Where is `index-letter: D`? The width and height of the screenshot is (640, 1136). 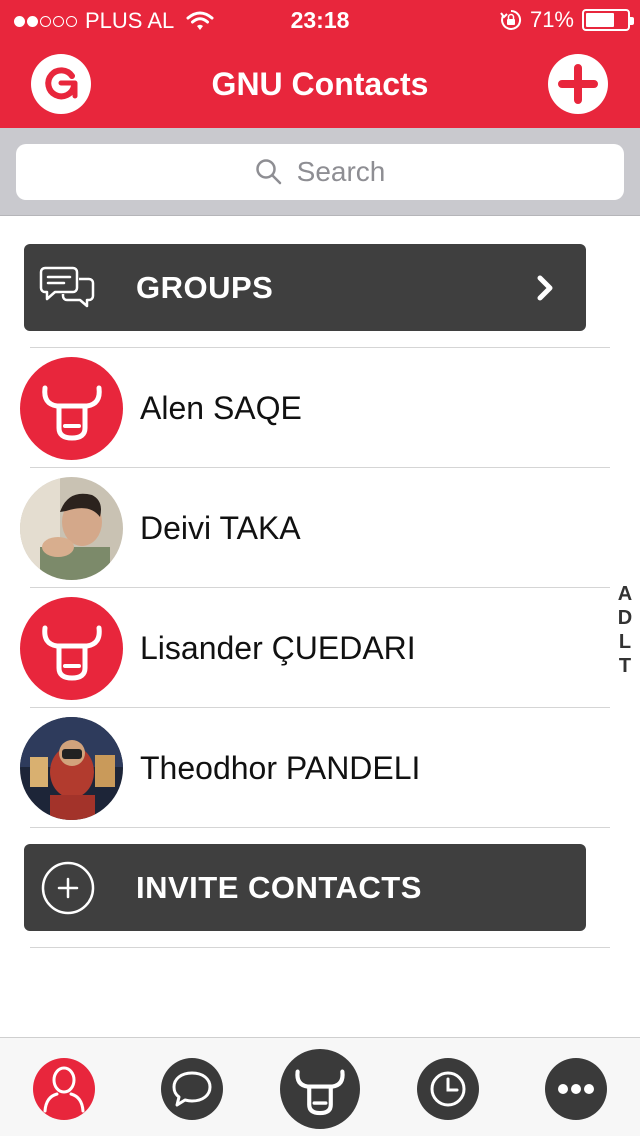
index-letter: D is located at coordinates (625, 618).